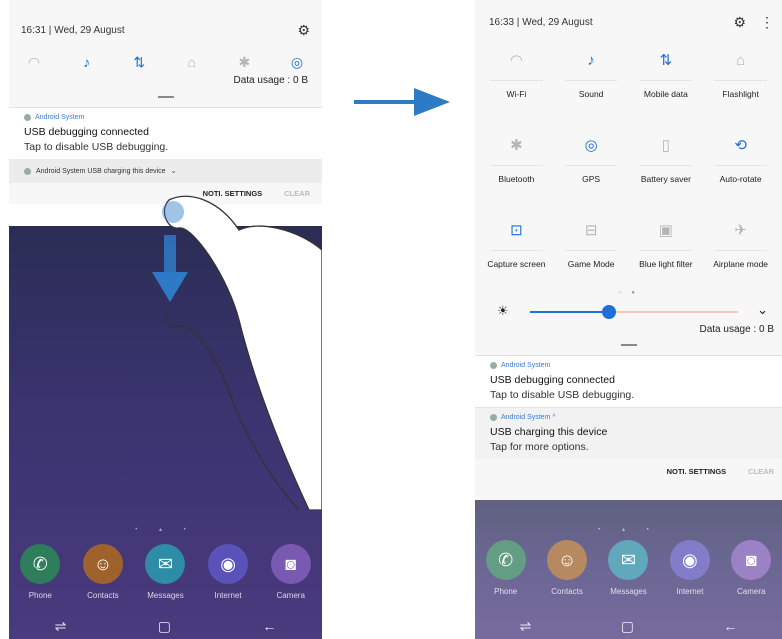 Image resolution: width=782 pixels, height=639 pixels. What do you see at coordinates (665, 230) in the screenshot?
I see `blue-light-filter-icon: ▣` at bounding box center [665, 230].